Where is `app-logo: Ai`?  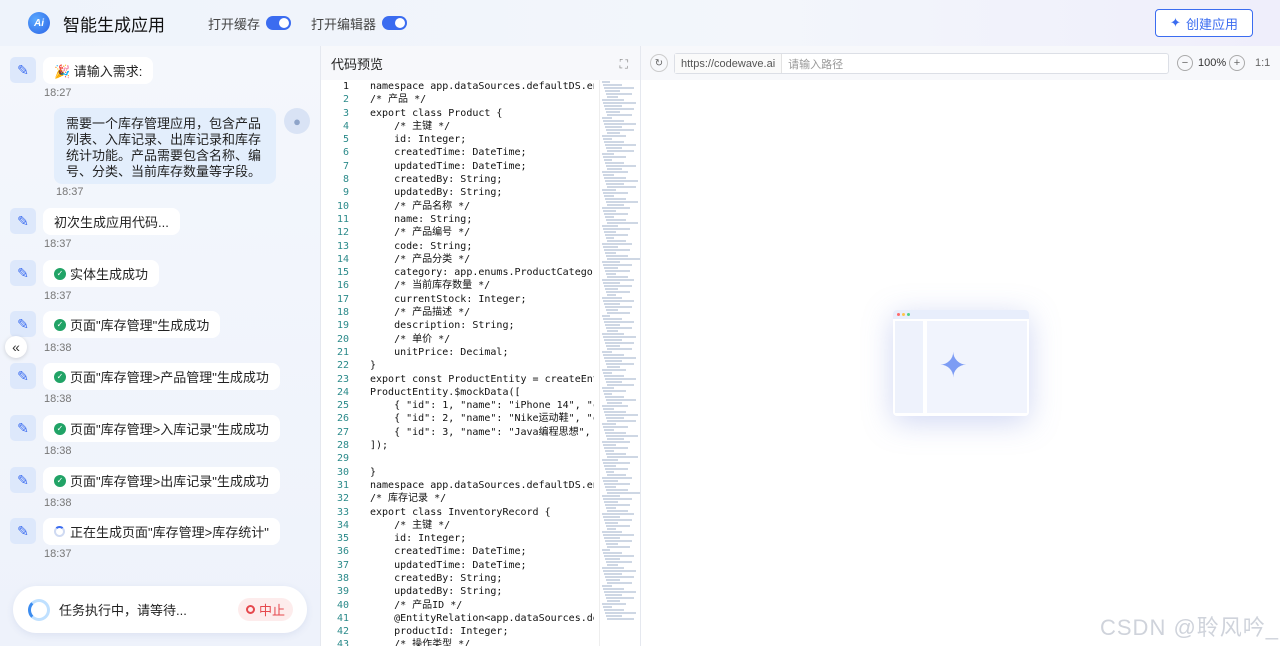 app-logo: Ai is located at coordinates (39, 23).